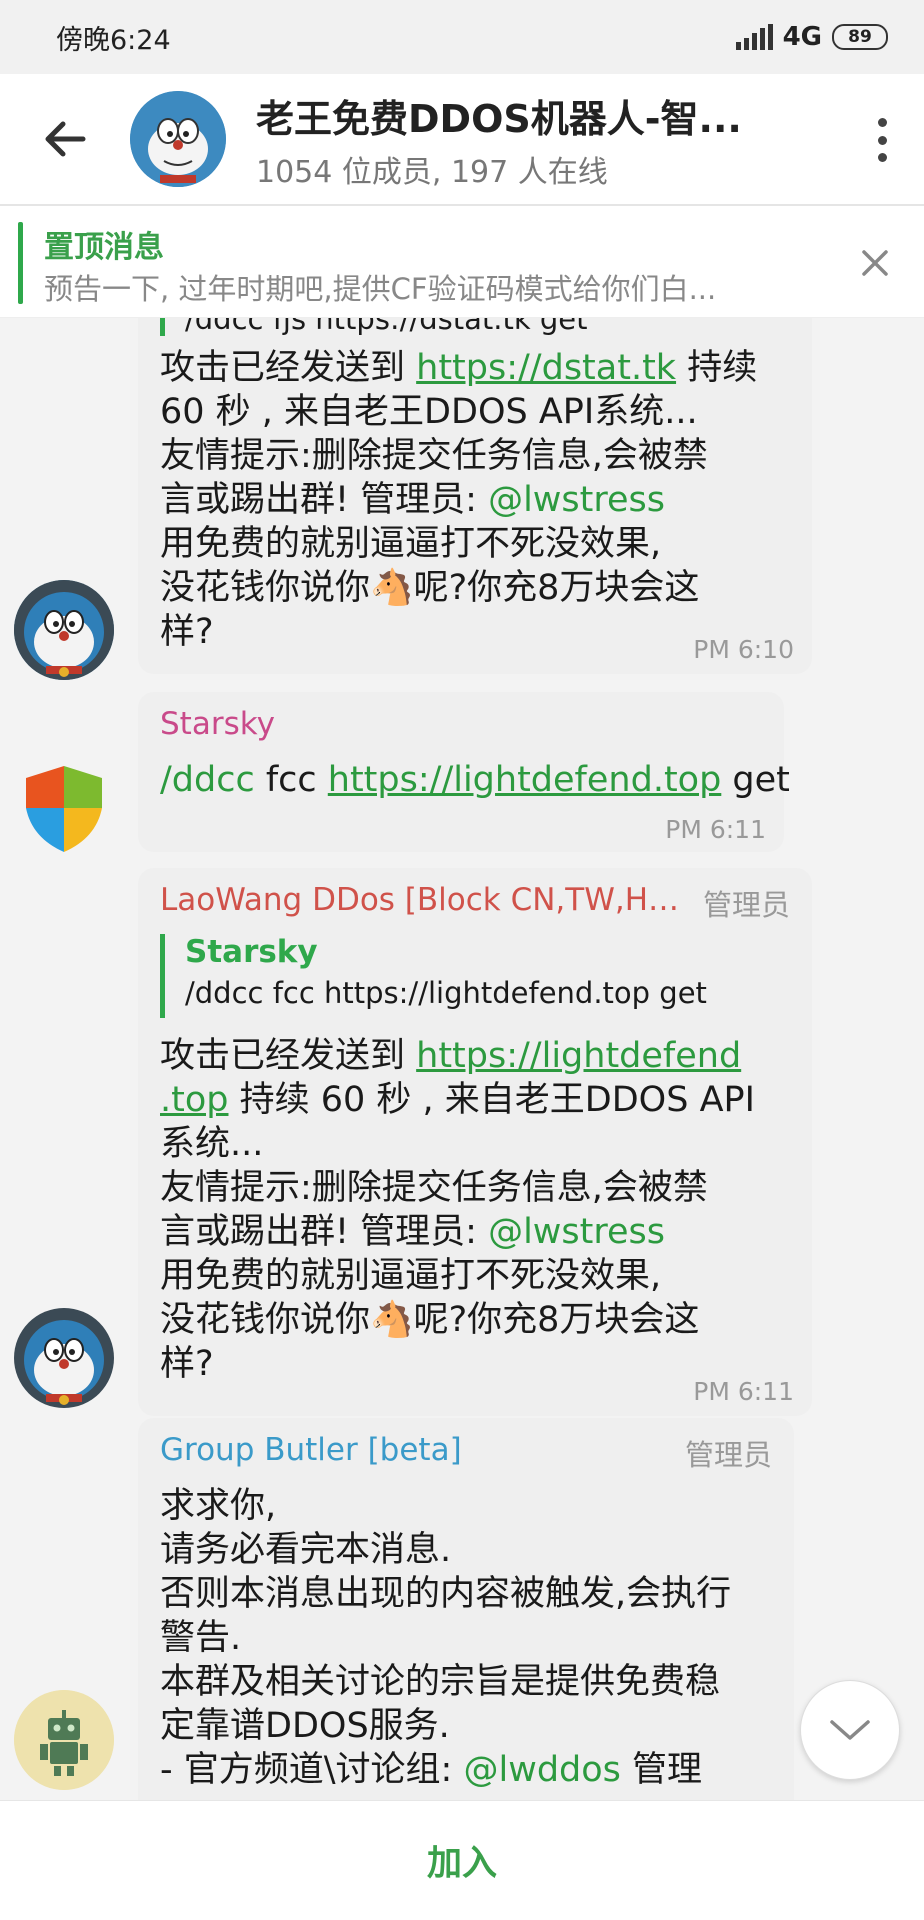 The height and width of the screenshot is (1920, 924). Describe the element at coordinates (802, 37) in the screenshot. I see `network-type: 4G` at that location.